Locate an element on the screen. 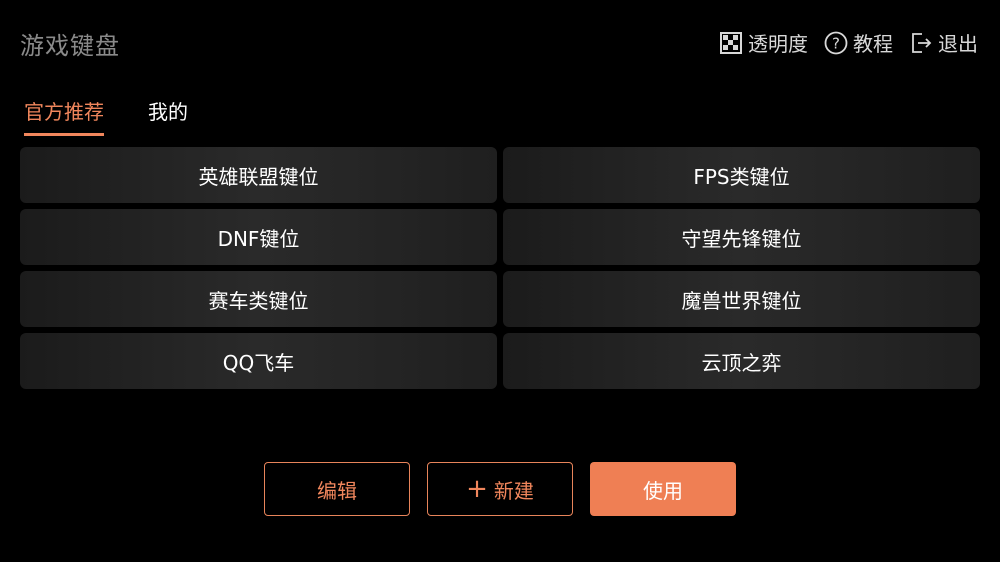 The height and width of the screenshot is (562, 1000). exit-button: 退出 is located at coordinates (943, 42).